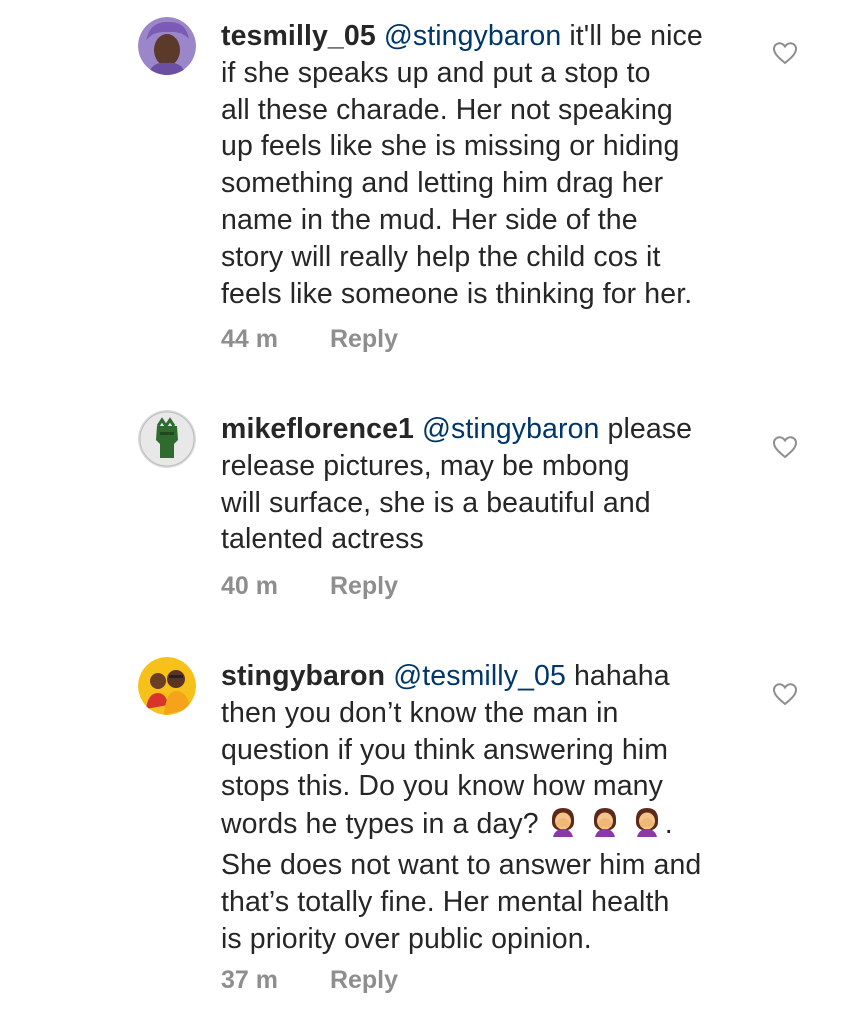  What do you see at coordinates (303, 676) in the screenshot?
I see `comment-username: stingybaron` at bounding box center [303, 676].